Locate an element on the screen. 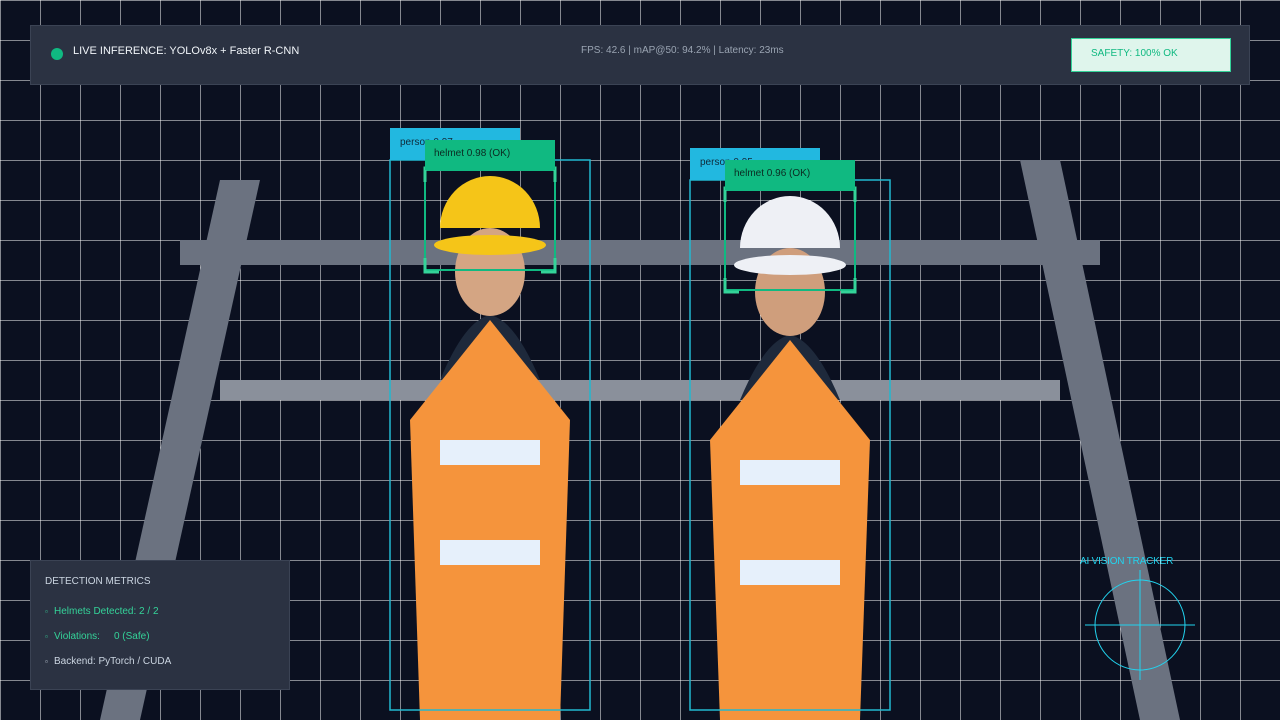 The height and width of the screenshot is (720, 1280). metrics-title: DETECTION METRICS is located at coordinates (98, 581).